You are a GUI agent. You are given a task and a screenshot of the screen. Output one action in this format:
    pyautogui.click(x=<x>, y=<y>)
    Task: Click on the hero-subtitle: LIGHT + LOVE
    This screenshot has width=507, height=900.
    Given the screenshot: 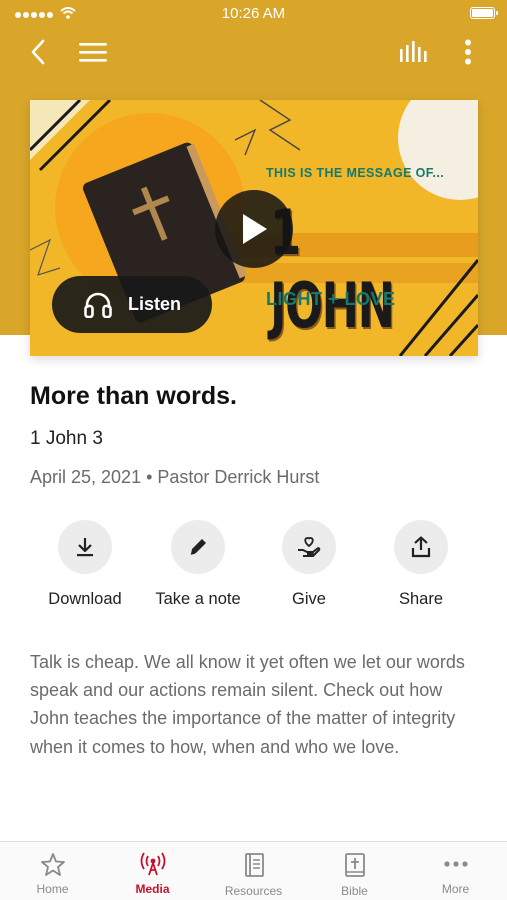 What is the action you would take?
    pyautogui.click(x=331, y=299)
    